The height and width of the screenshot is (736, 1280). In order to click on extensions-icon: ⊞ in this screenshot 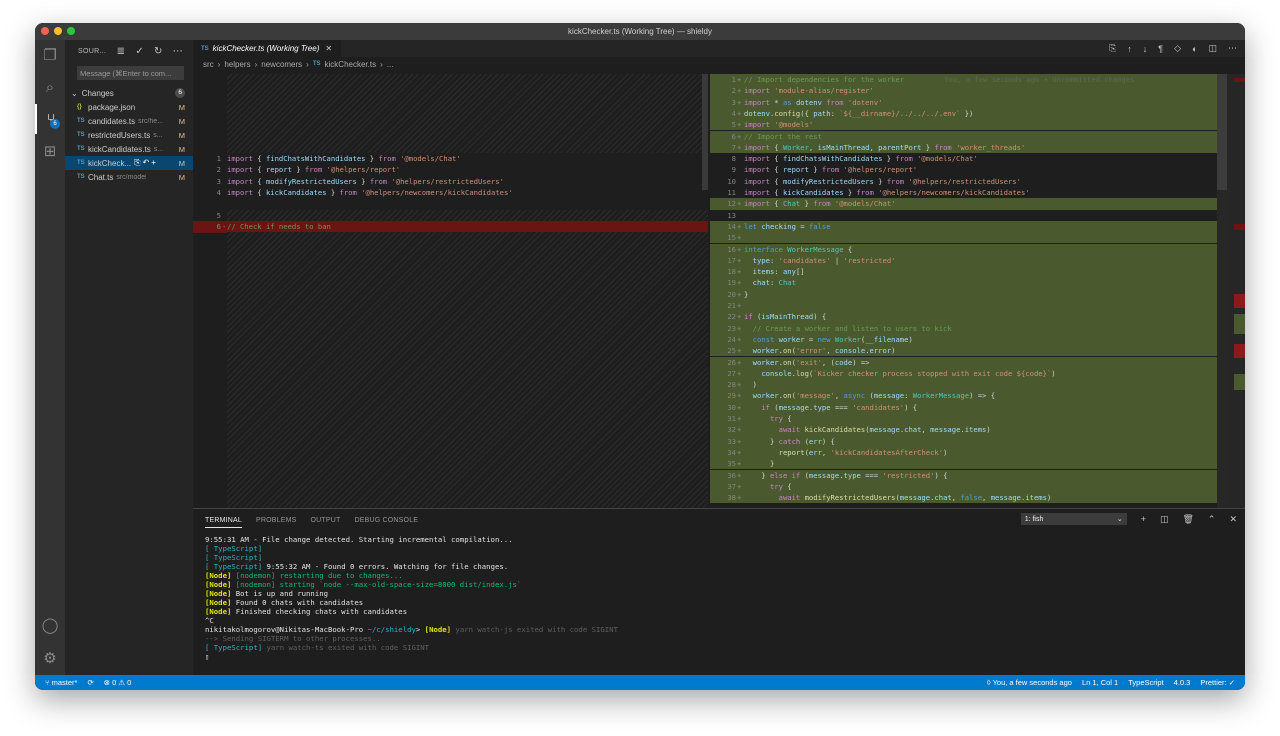, I will do `click(50, 151)`.